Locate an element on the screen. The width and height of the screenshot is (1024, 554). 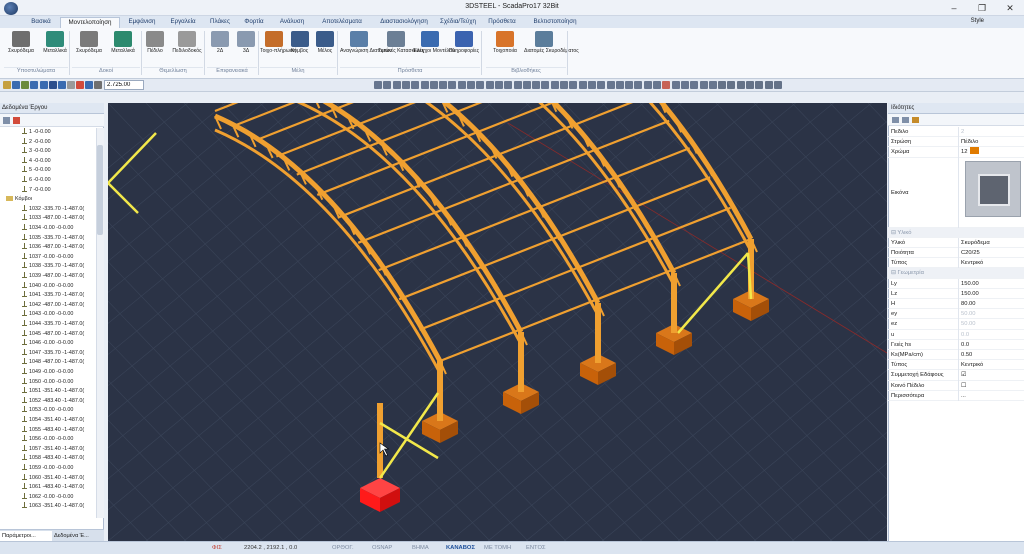
tree-item: 1043 -0.00 -0-0.00 is located at coordinates (47, 315).